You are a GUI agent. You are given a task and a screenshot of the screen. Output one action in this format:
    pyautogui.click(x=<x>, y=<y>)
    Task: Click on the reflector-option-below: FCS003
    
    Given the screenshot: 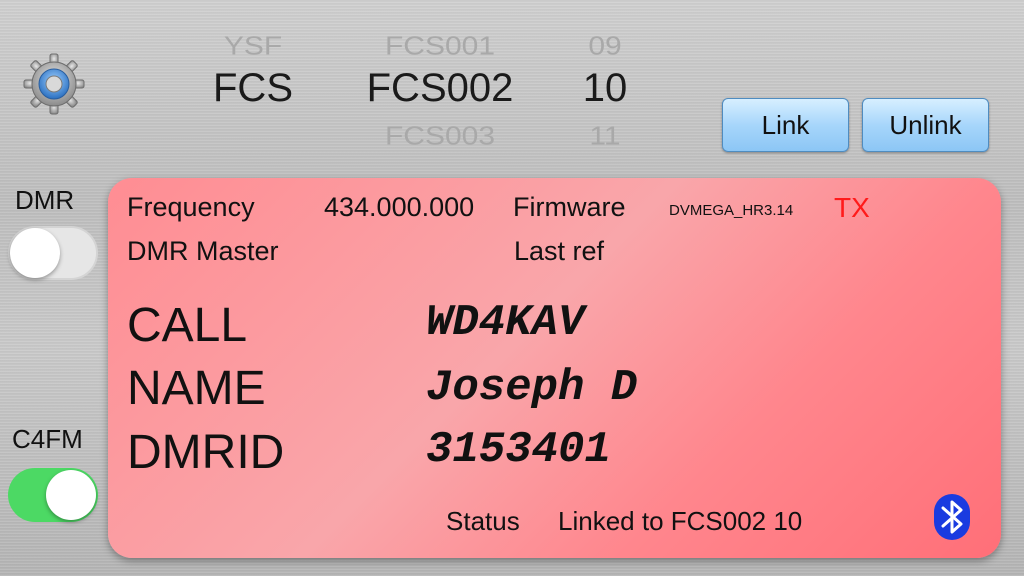 What is the action you would take?
    pyautogui.click(x=440, y=137)
    